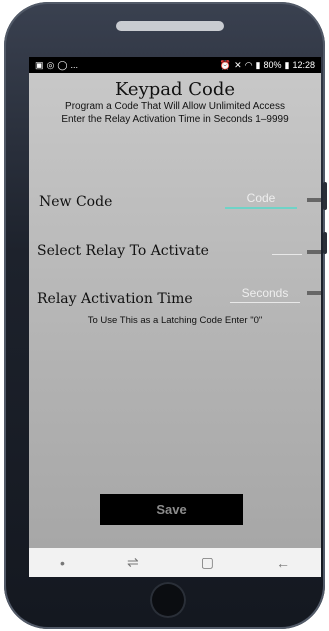  I want to click on wifi-icon: ◠, so click(248, 64).